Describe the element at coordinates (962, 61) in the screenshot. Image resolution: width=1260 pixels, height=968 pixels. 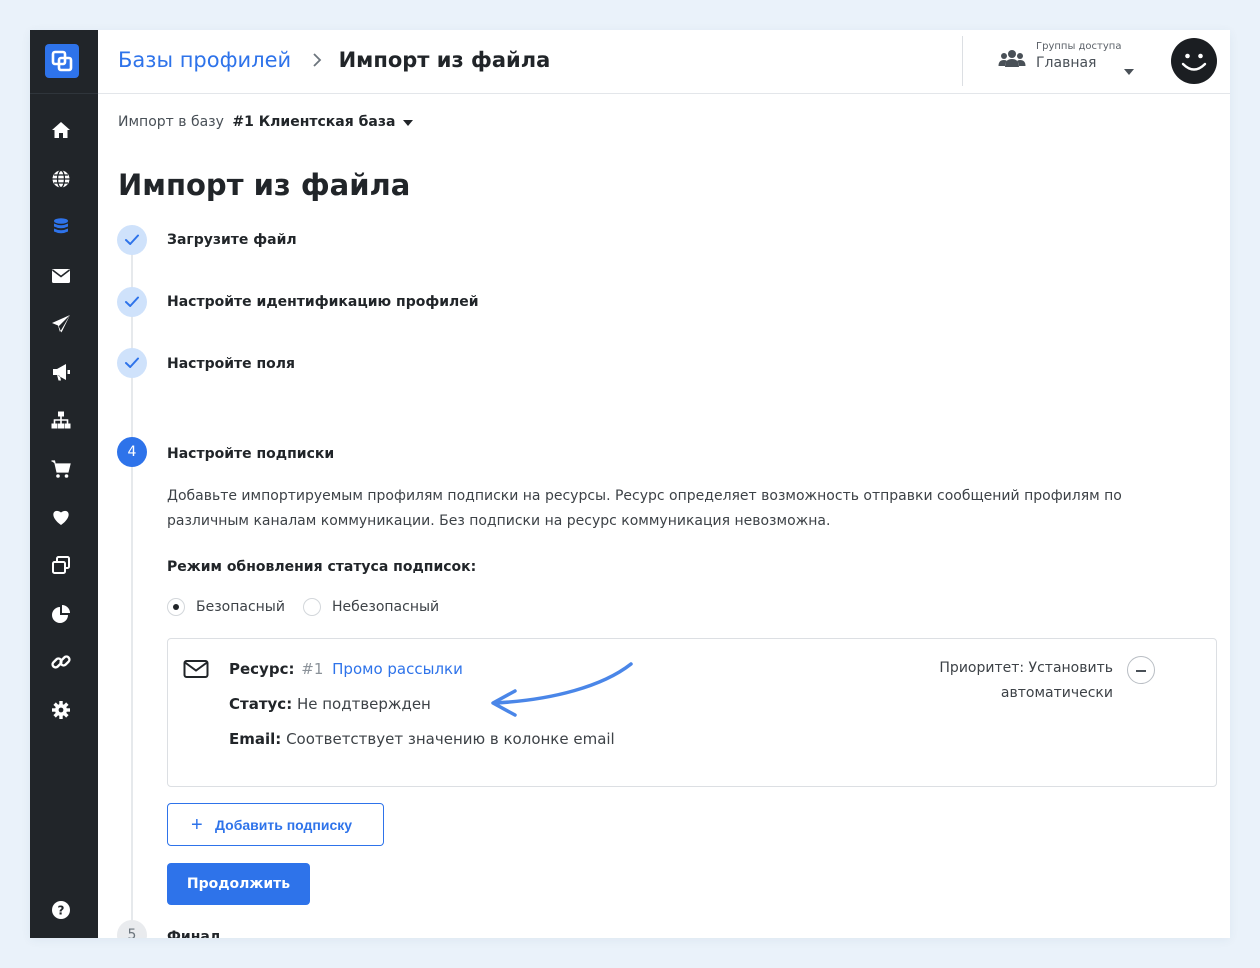
I see `header-divider` at that location.